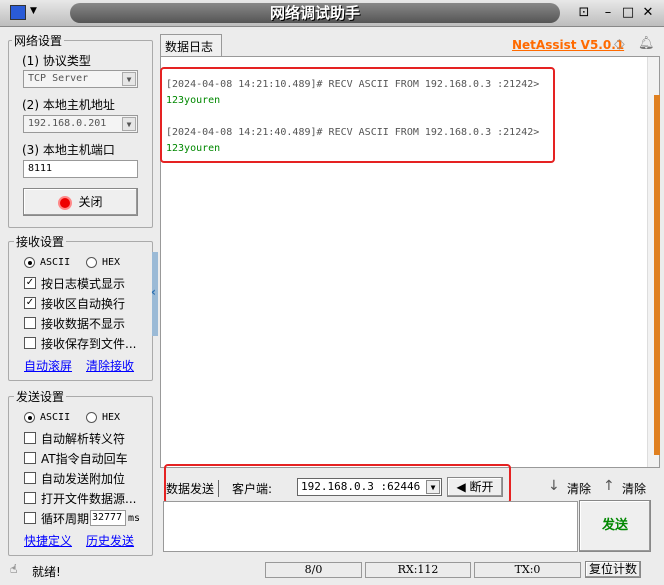 This screenshot has width=664, height=585. What do you see at coordinates (48, 540) in the screenshot?
I see `shortcuts-link: 快捷定义` at bounding box center [48, 540].